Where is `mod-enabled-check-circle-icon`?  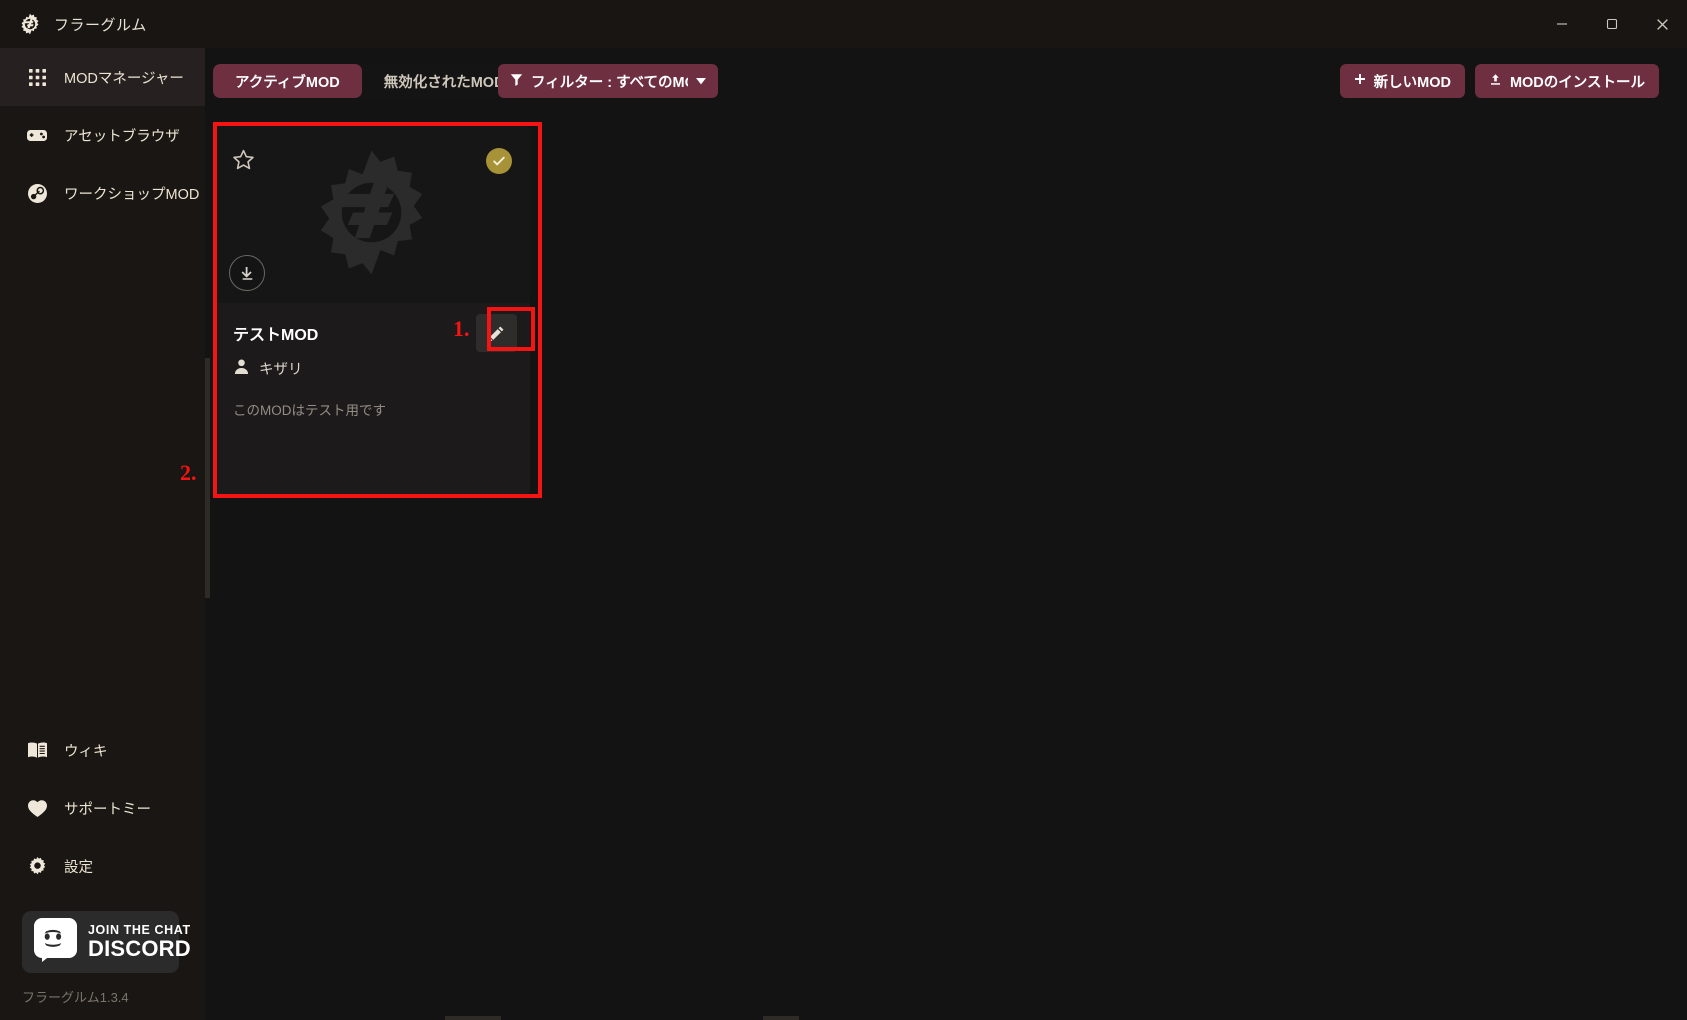
mod-enabled-check-circle-icon is located at coordinates (499, 161).